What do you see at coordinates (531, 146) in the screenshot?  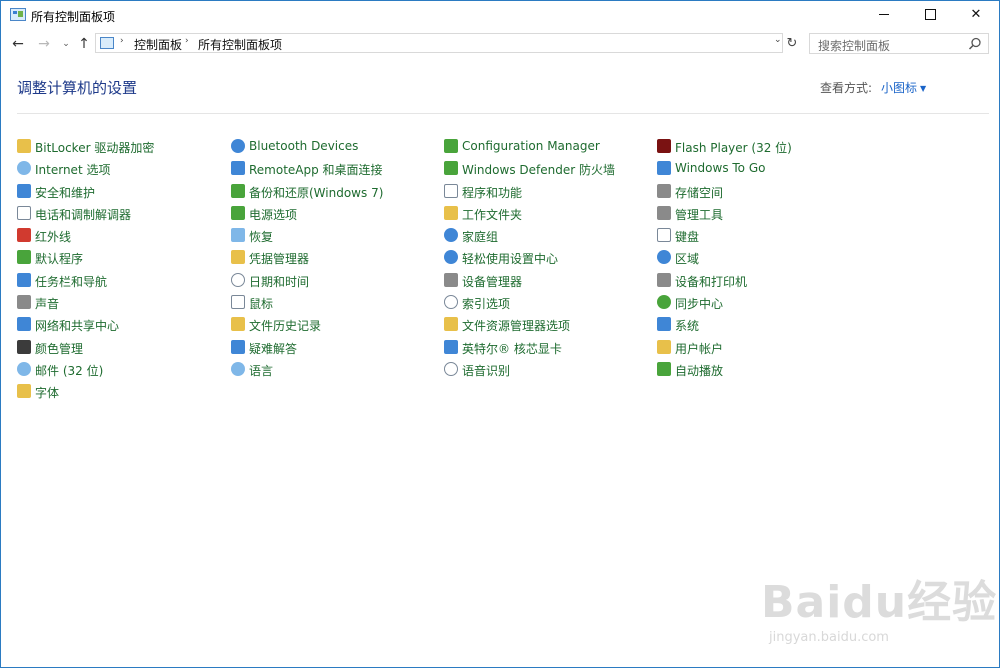 I see `item-label: Configuration Manager` at bounding box center [531, 146].